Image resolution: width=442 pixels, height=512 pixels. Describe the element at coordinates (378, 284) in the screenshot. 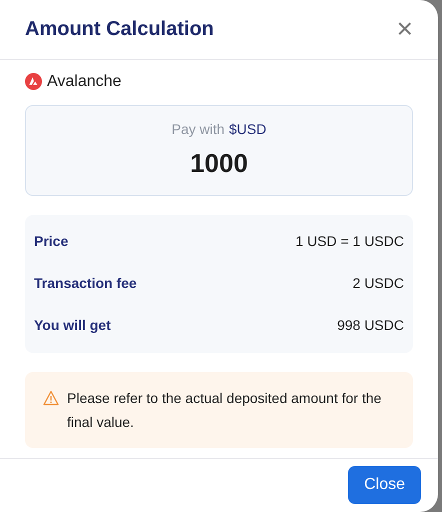

I see `detail-value: 2 USDC` at that location.